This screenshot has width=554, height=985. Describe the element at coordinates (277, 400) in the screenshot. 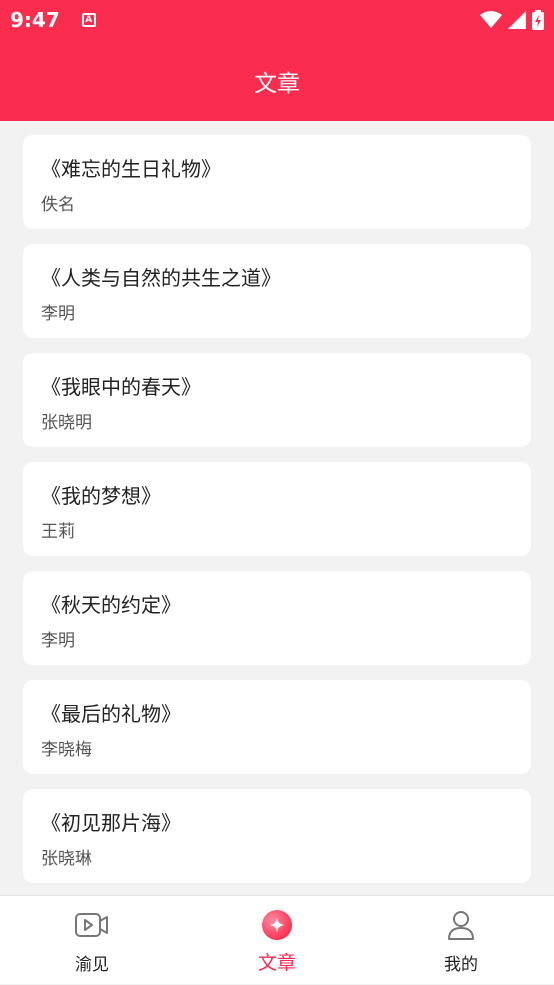

I see `article-card: 《我眼中的春天》 张晓明` at that location.